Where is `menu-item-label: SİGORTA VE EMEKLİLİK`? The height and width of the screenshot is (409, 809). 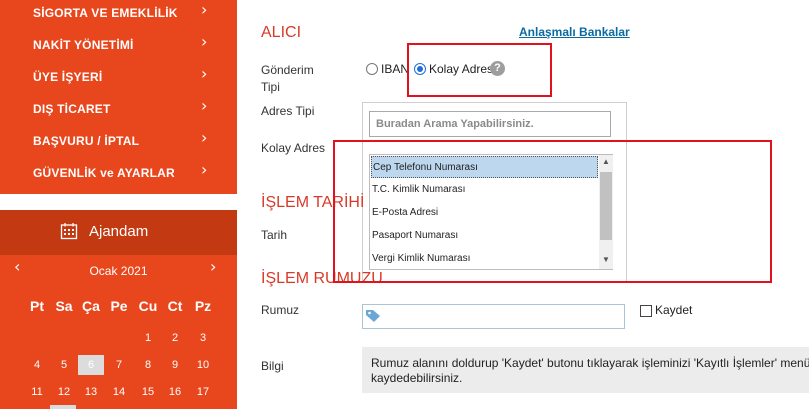
menu-item-label: SİGORTA VE EMEKLİLİK is located at coordinates (105, 13).